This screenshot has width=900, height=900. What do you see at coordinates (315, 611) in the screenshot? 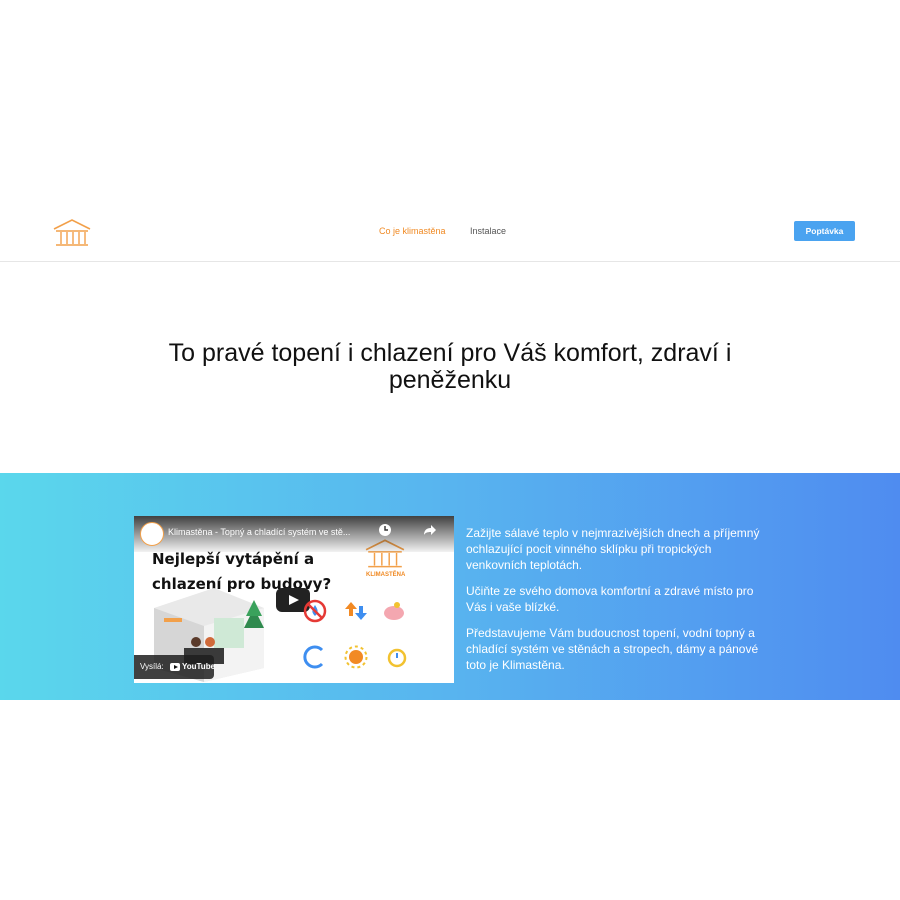
I see `no-drop-icon` at bounding box center [315, 611].